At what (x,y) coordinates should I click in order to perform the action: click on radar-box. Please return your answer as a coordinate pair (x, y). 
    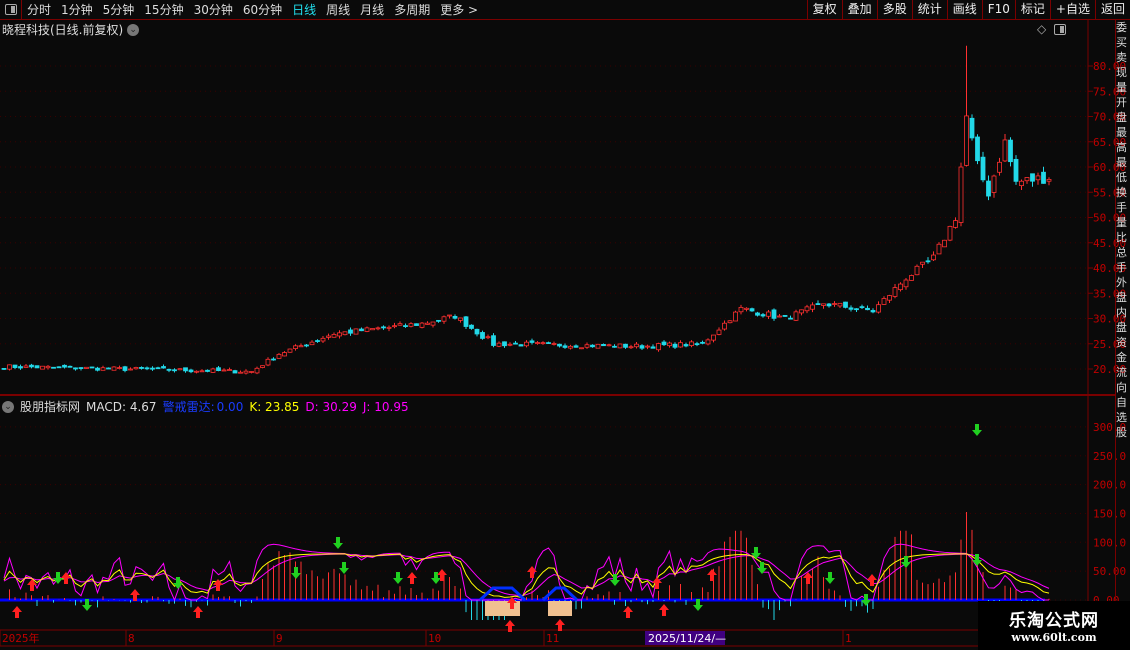
    Looking at the image, I should click on (502, 608).